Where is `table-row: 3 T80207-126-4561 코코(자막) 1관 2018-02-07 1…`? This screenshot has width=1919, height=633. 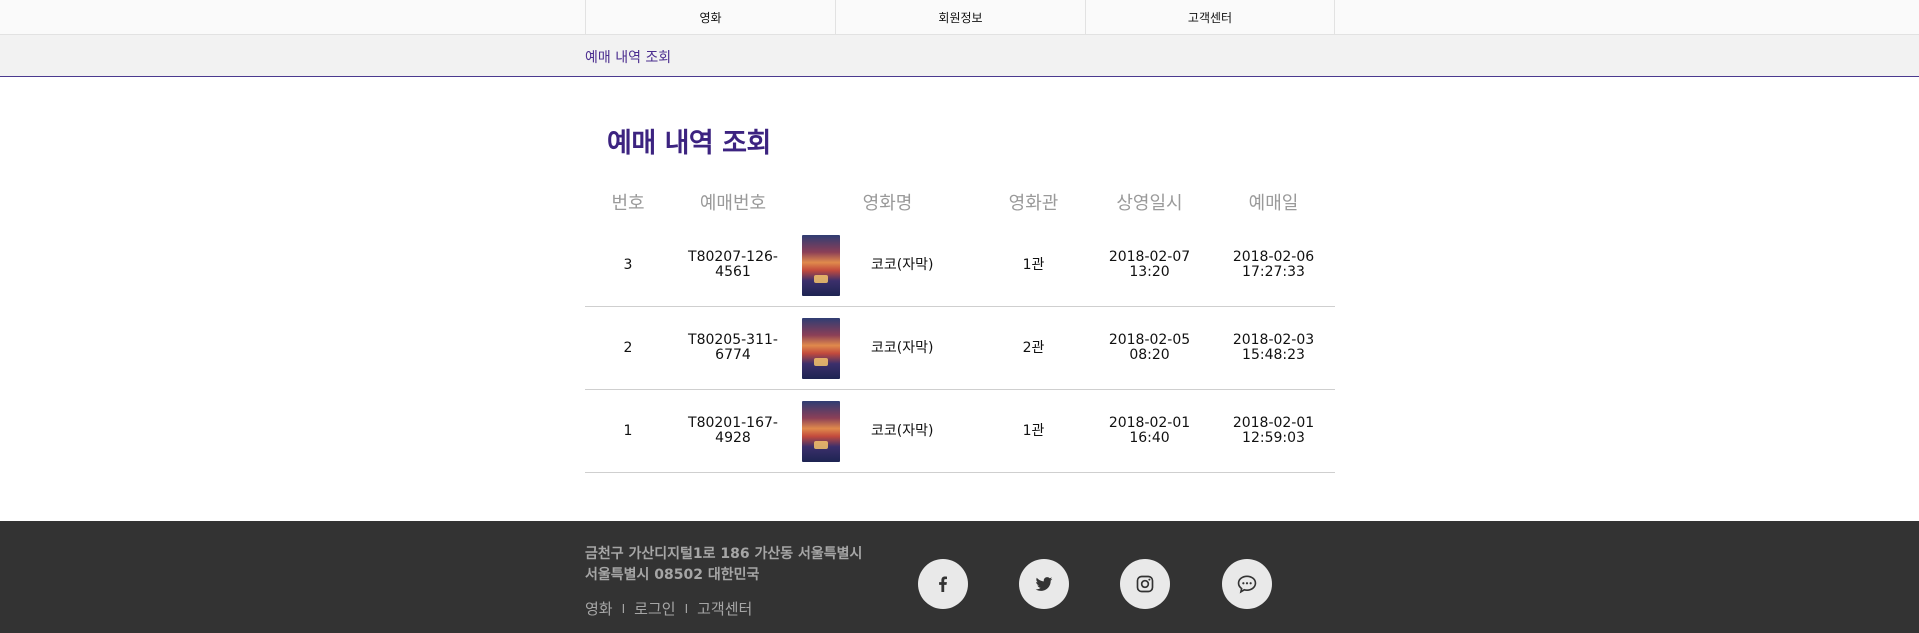 table-row: 3 T80207-126-4561 코코(자막) 1관 2018-02-07 1… is located at coordinates (960, 265).